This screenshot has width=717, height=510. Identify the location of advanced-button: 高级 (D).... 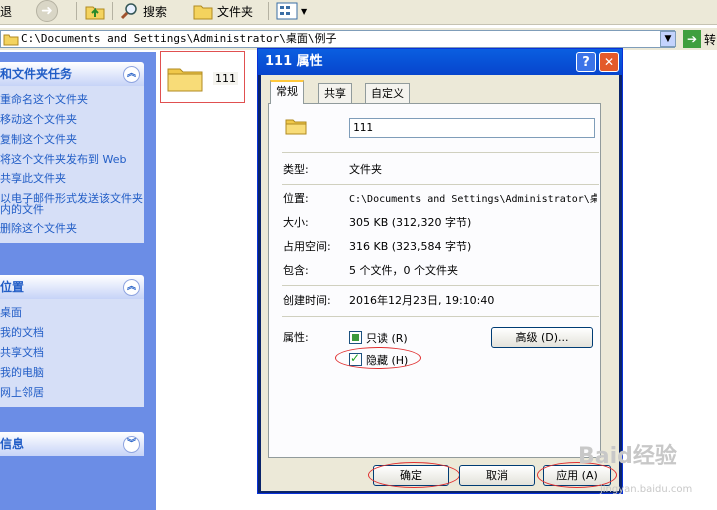
(542, 337).